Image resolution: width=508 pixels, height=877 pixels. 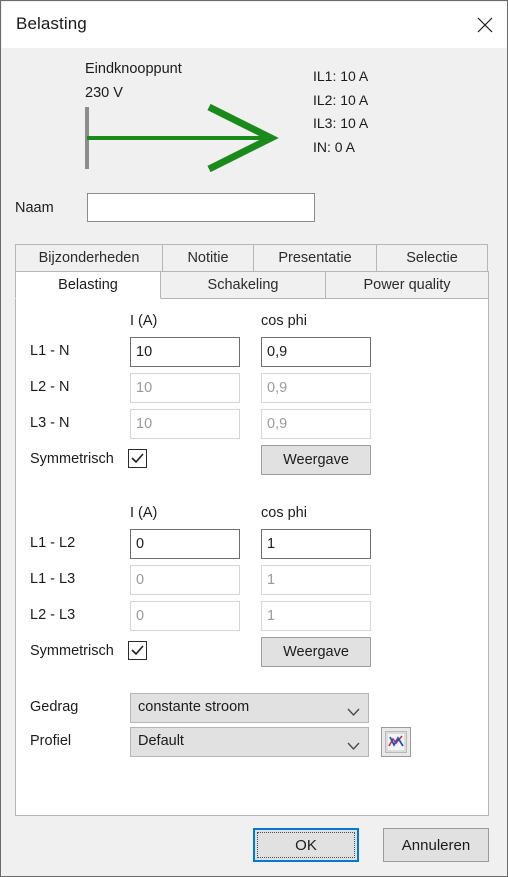 I want to click on window-title: Belasting, so click(x=51, y=23).